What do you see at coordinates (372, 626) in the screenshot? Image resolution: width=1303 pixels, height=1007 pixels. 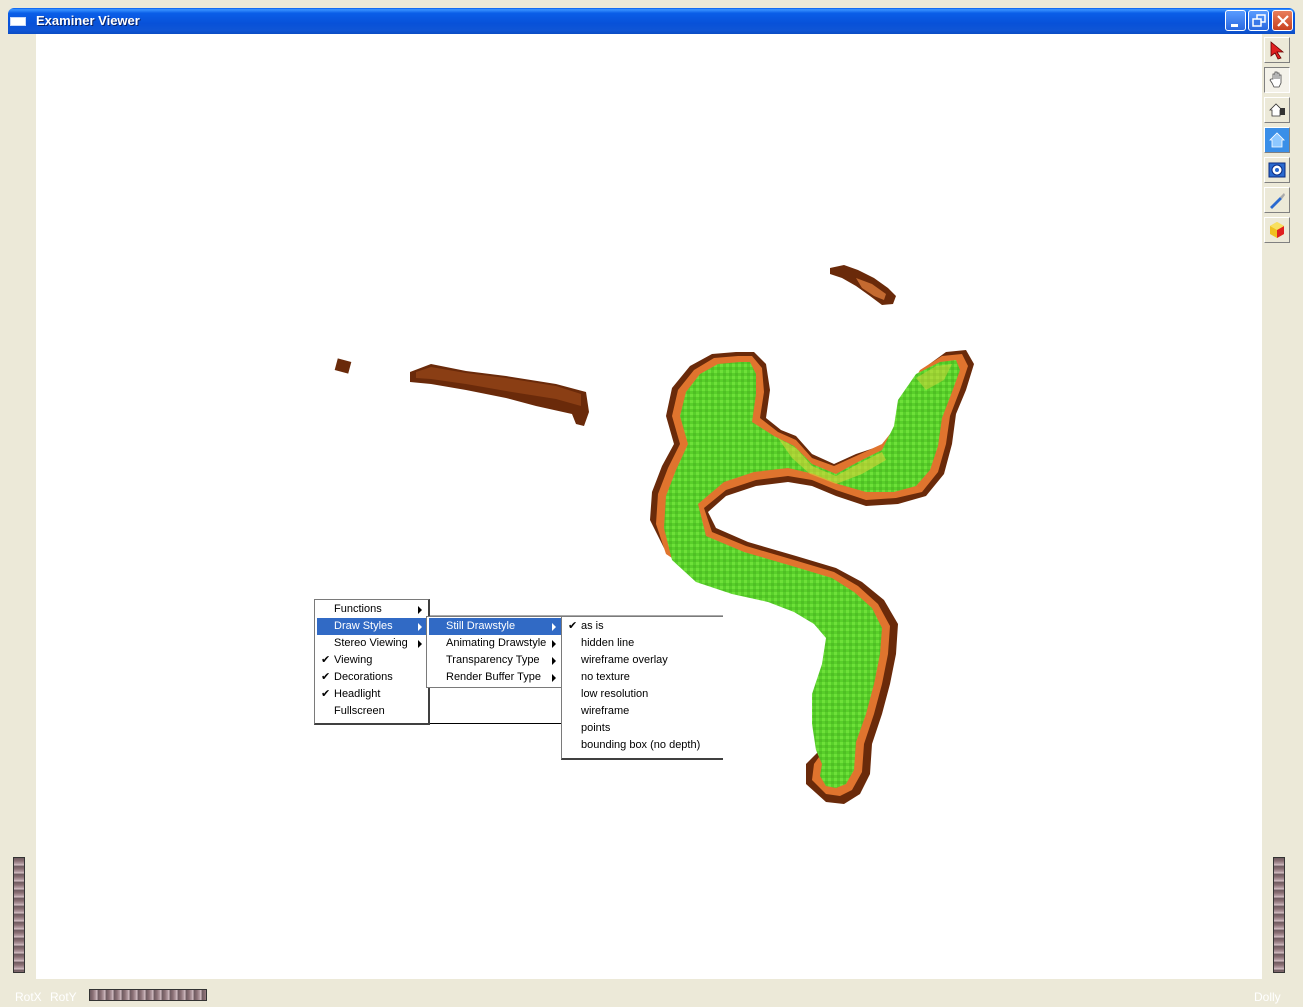 I see `menu-item-draw-styles: Draw Styles` at bounding box center [372, 626].